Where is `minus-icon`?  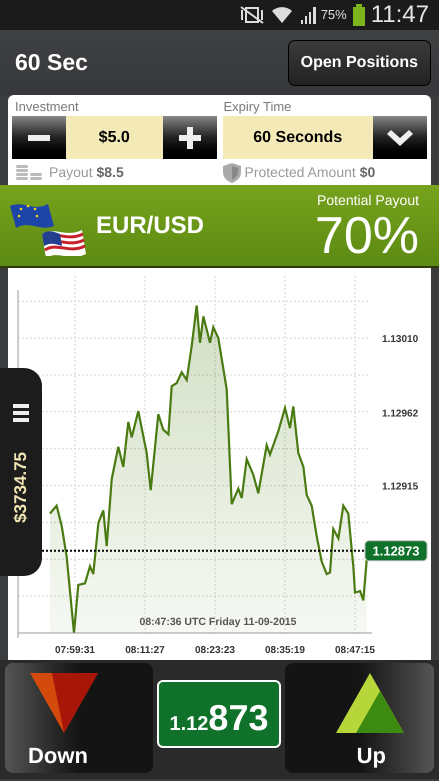
minus-icon is located at coordinates (39, 137).